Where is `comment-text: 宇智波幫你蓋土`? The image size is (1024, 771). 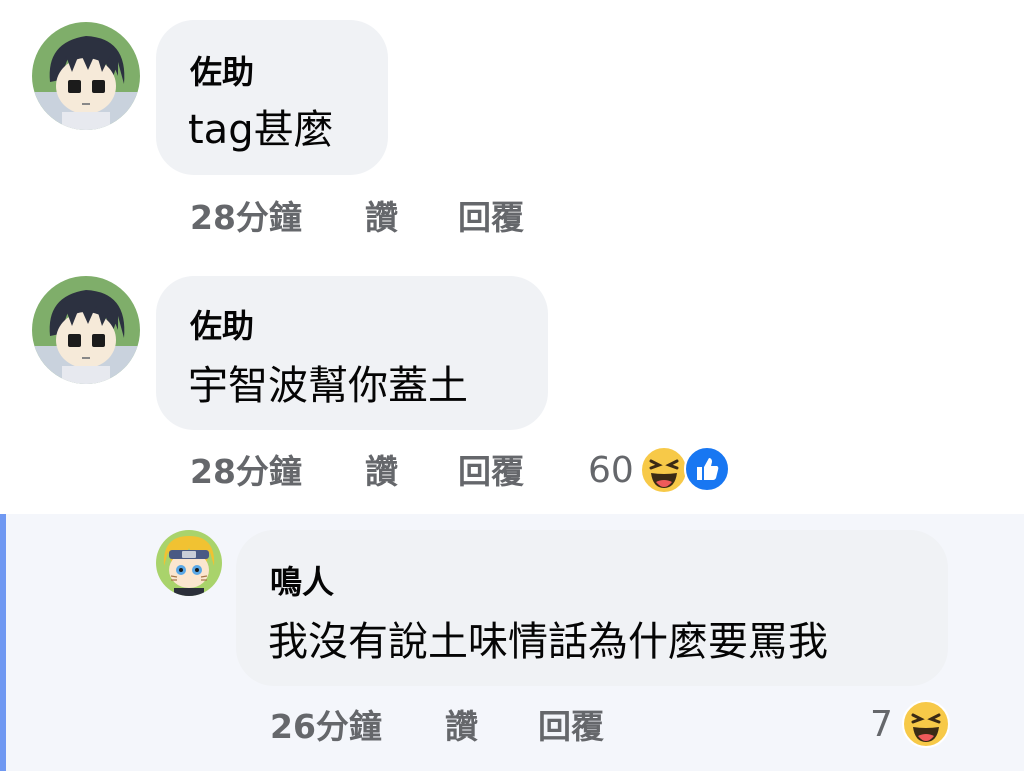
comment-text: 宇智波幫你蓋土 is located at coordinates (328, 386).